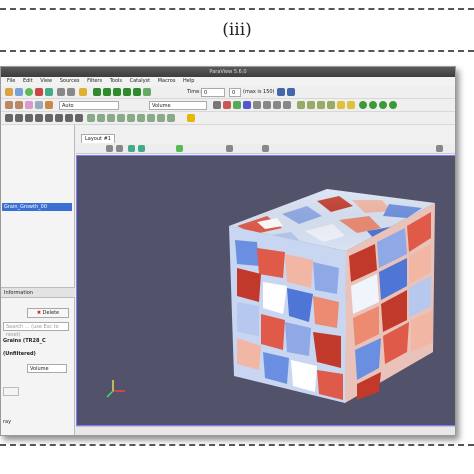 The image size is (474, 474). Describe the element at coordinates (19, 105) in the screenshot. I see `rescale-icon` at that location.